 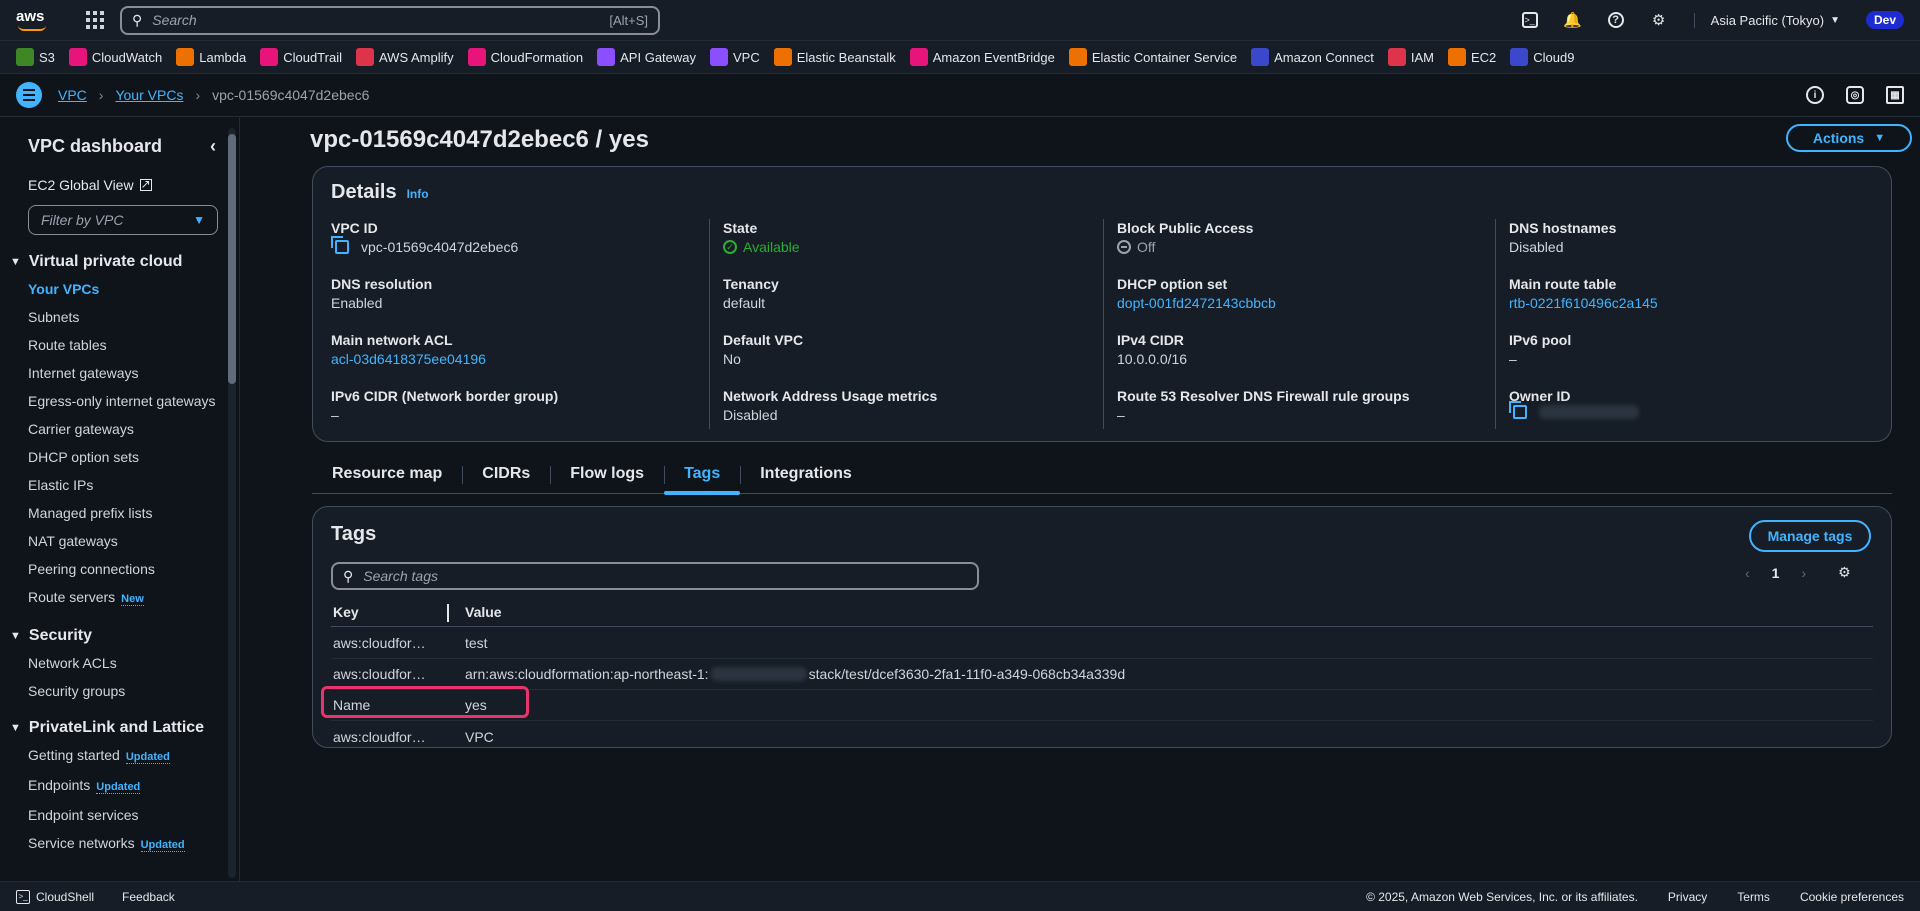 What do you see at coordinates (213, 146) in the screenshot?
I see `collapse-sidebar-icon: ‹` at bounding box center [213, 146].